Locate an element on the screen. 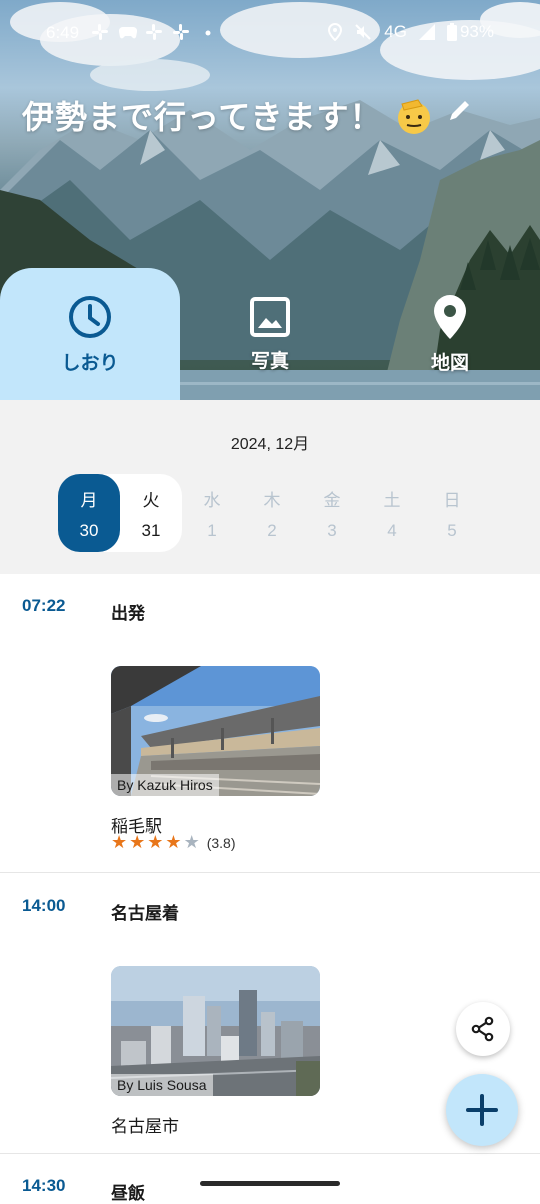 Image resolution: width=540 pixels, height=1204 pixels. home-indicator is located at coordinates (270, 1183).